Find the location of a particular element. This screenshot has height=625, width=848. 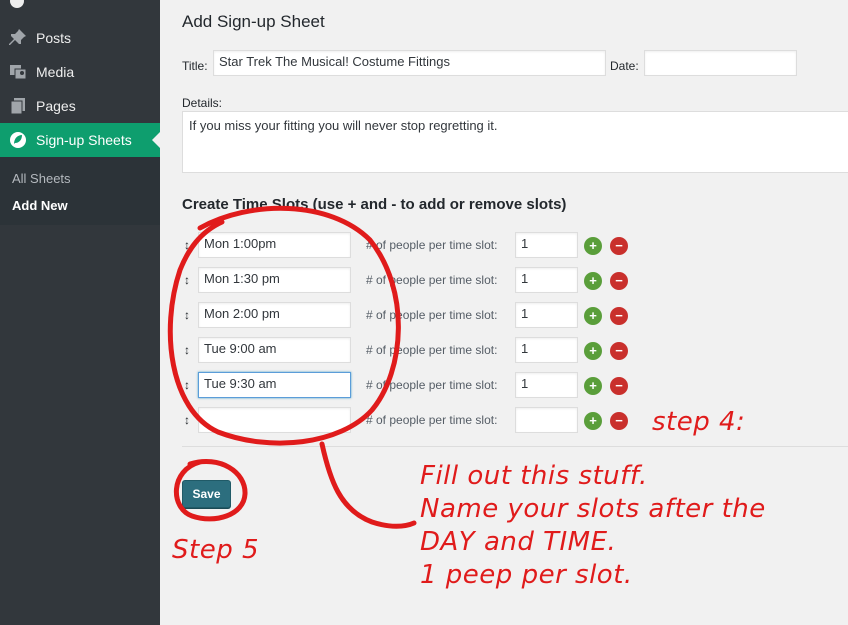

date-input is located at coordinates (720, 63).